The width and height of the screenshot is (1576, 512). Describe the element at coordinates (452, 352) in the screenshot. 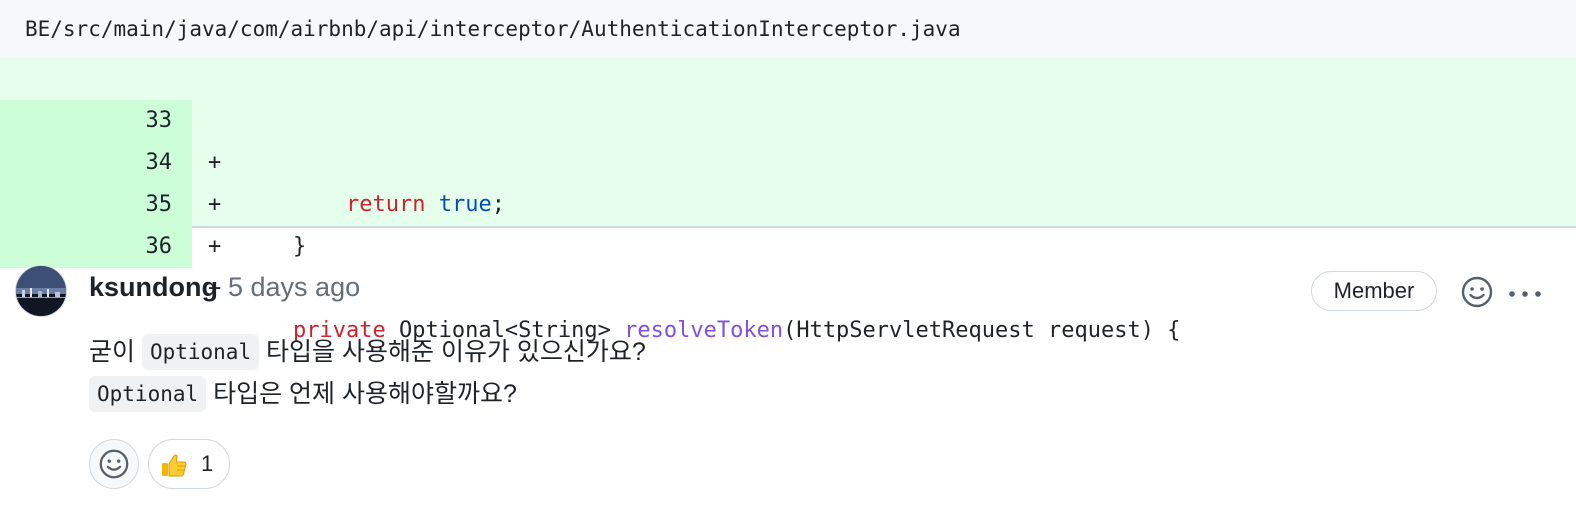

I see `comment-text: 타입을 사용해준 이유가 있으신가요?` at that location.